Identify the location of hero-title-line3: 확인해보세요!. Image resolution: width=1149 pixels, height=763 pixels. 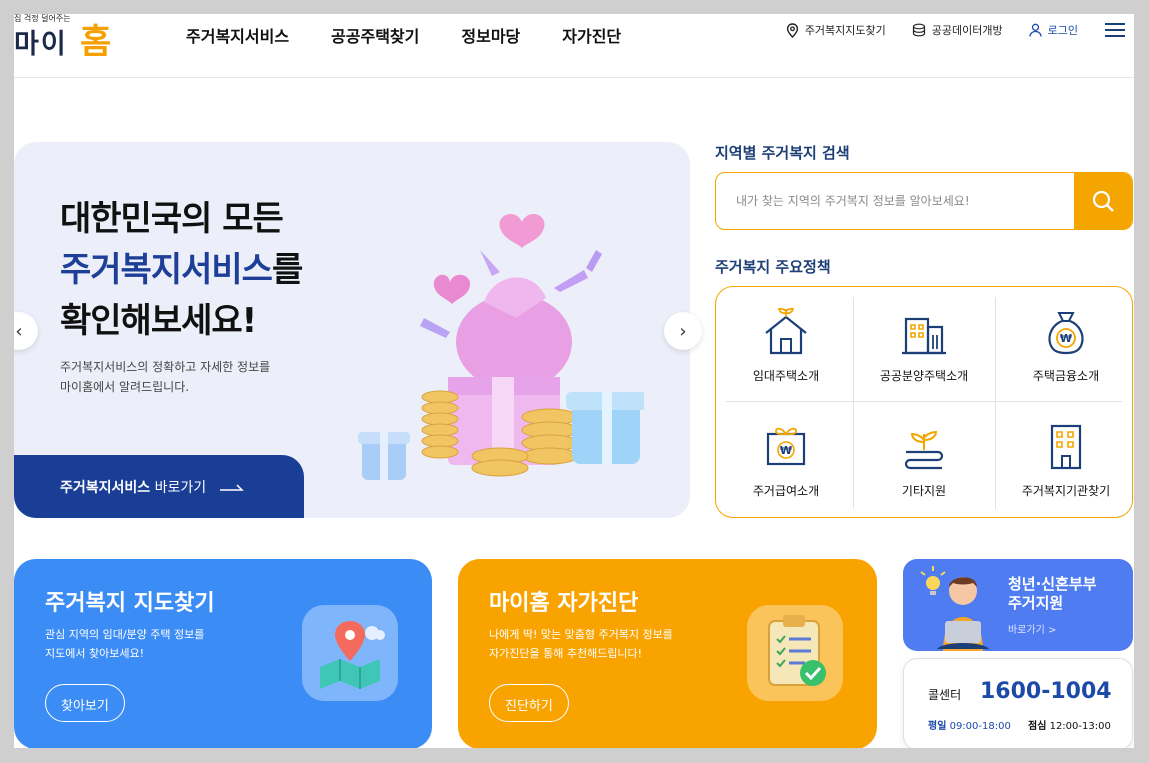
(158, 321).